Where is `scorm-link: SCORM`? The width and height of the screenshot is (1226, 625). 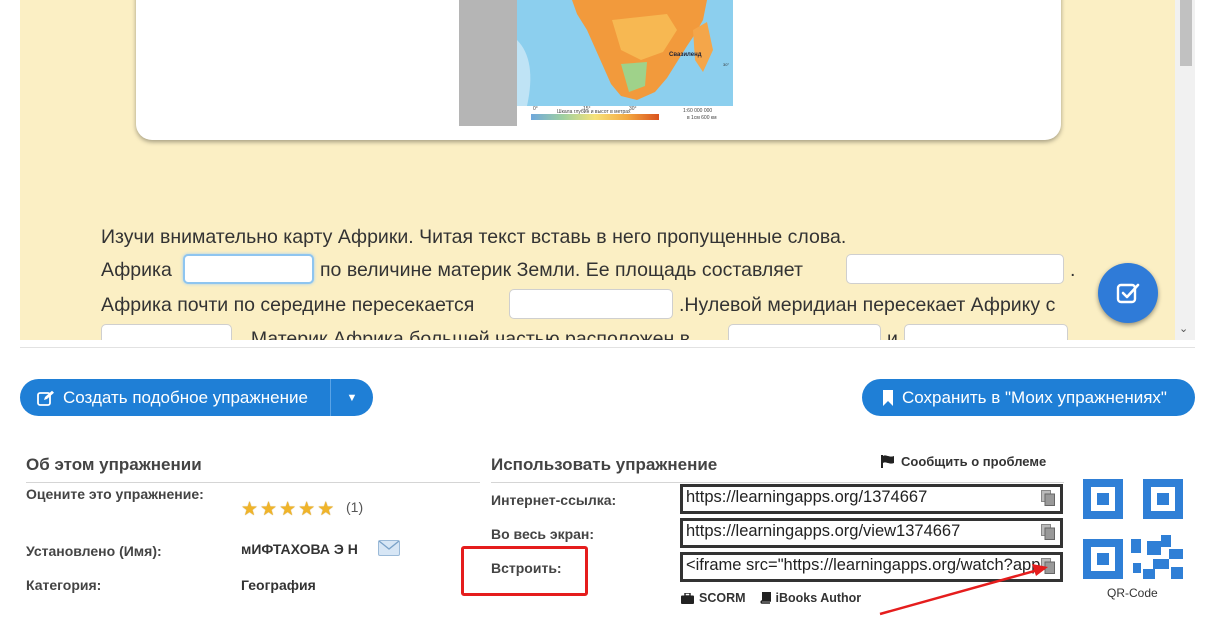 scorm-link: SCORM is located at coordinates (713, 598).